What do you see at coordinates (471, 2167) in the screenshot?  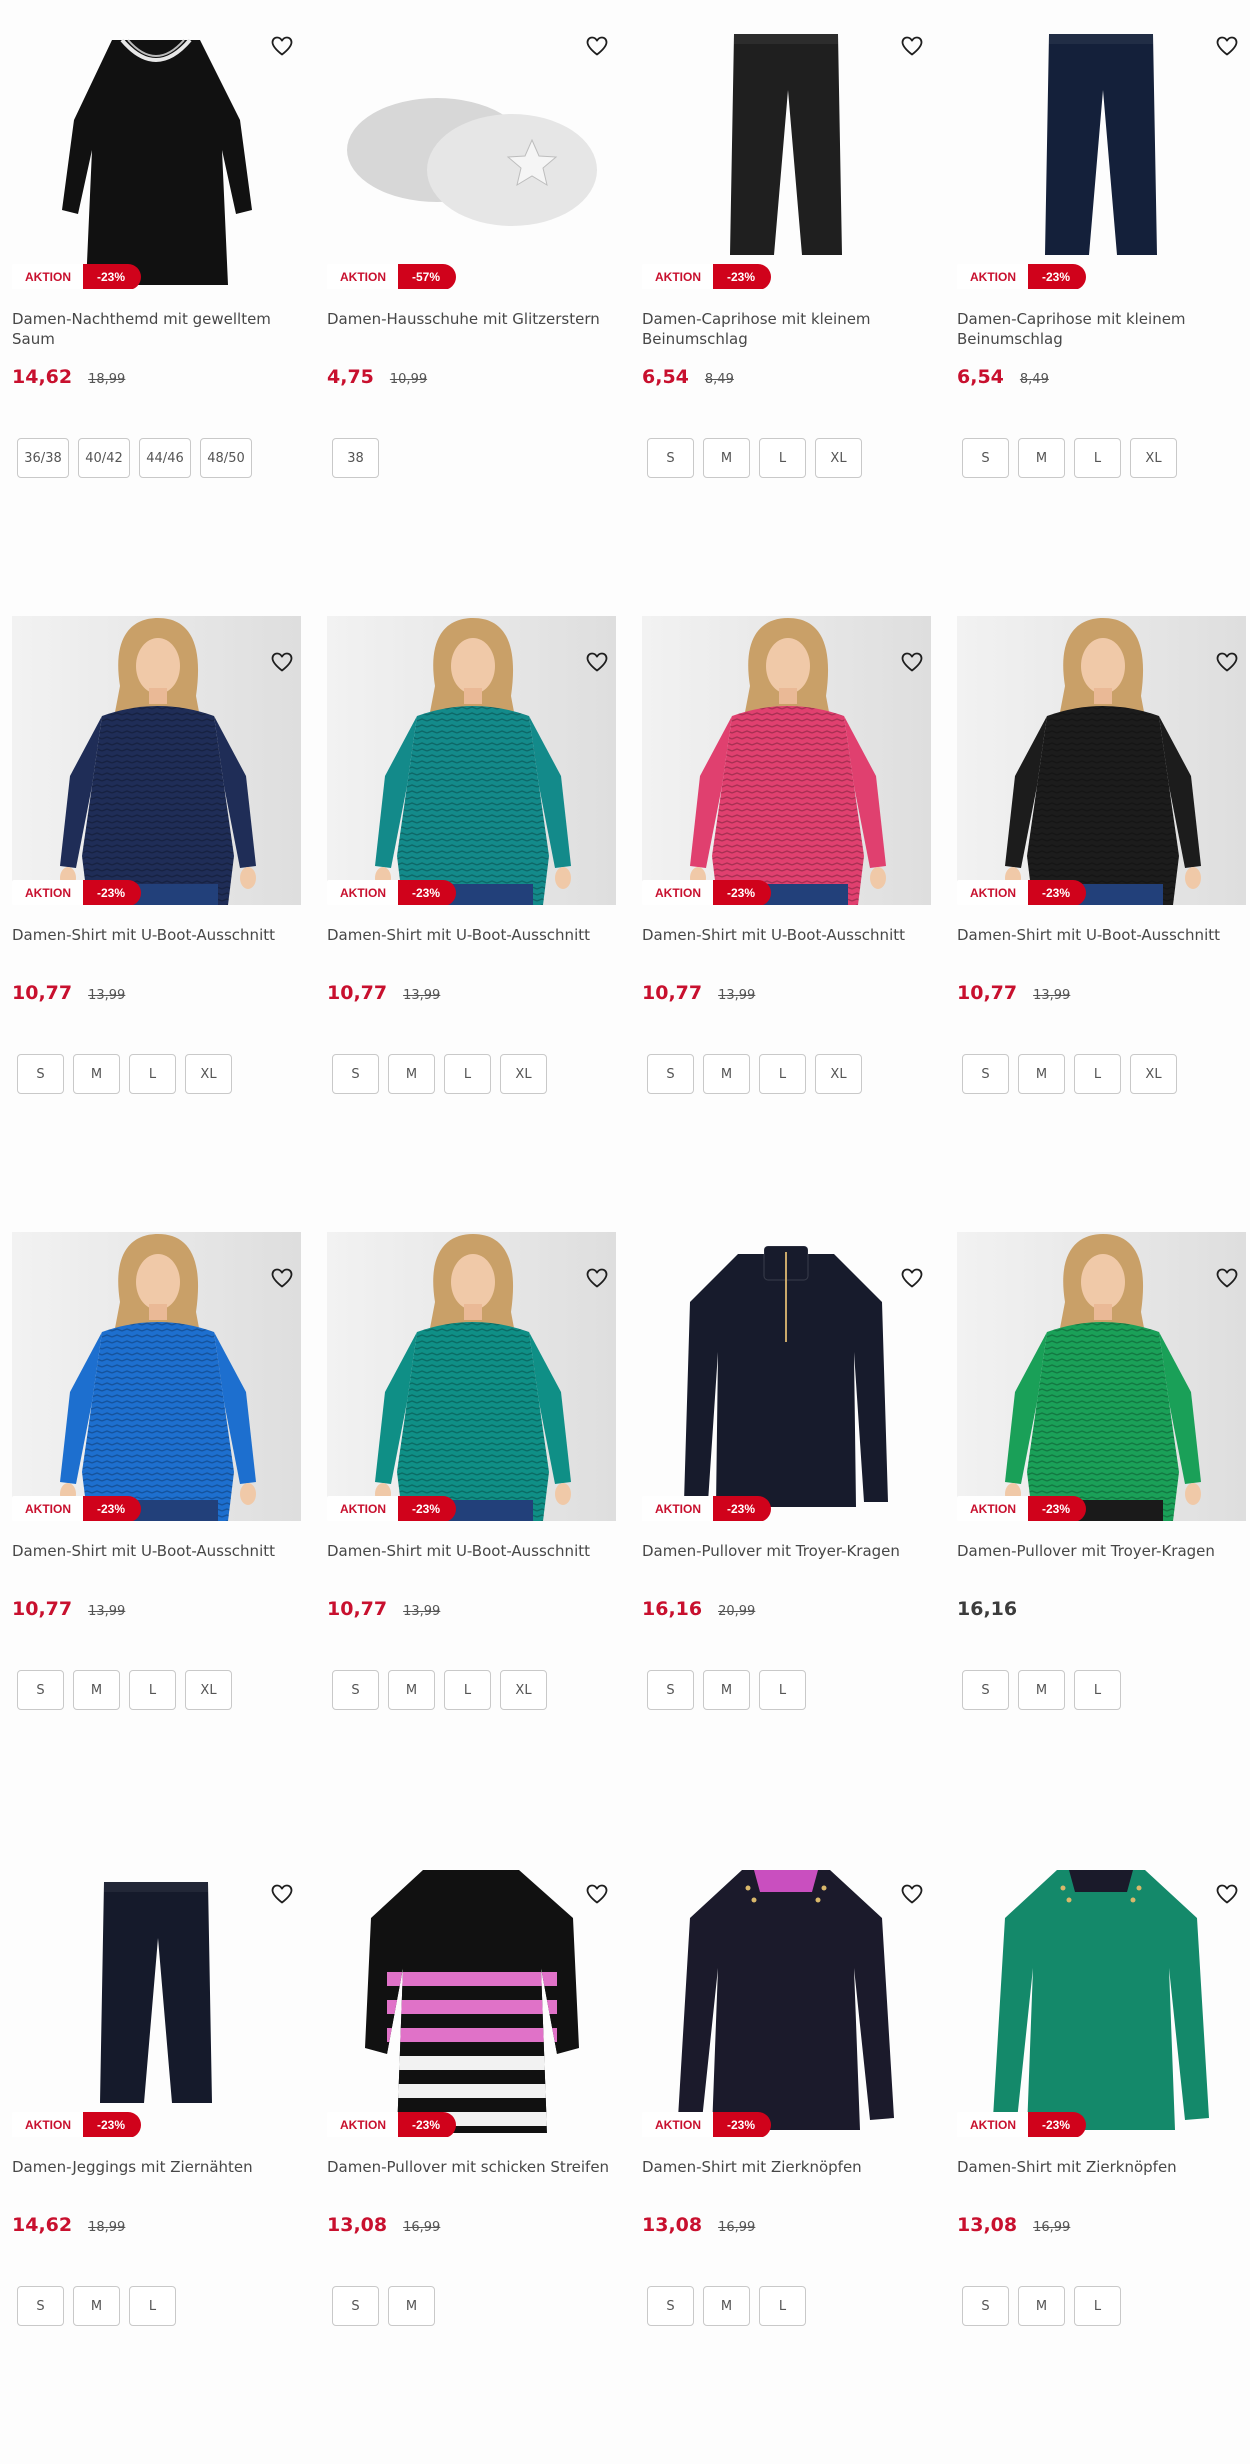 I see `product-name: Damen-Pullover mit schicken Streifen` at bounding box center [471, 2167].